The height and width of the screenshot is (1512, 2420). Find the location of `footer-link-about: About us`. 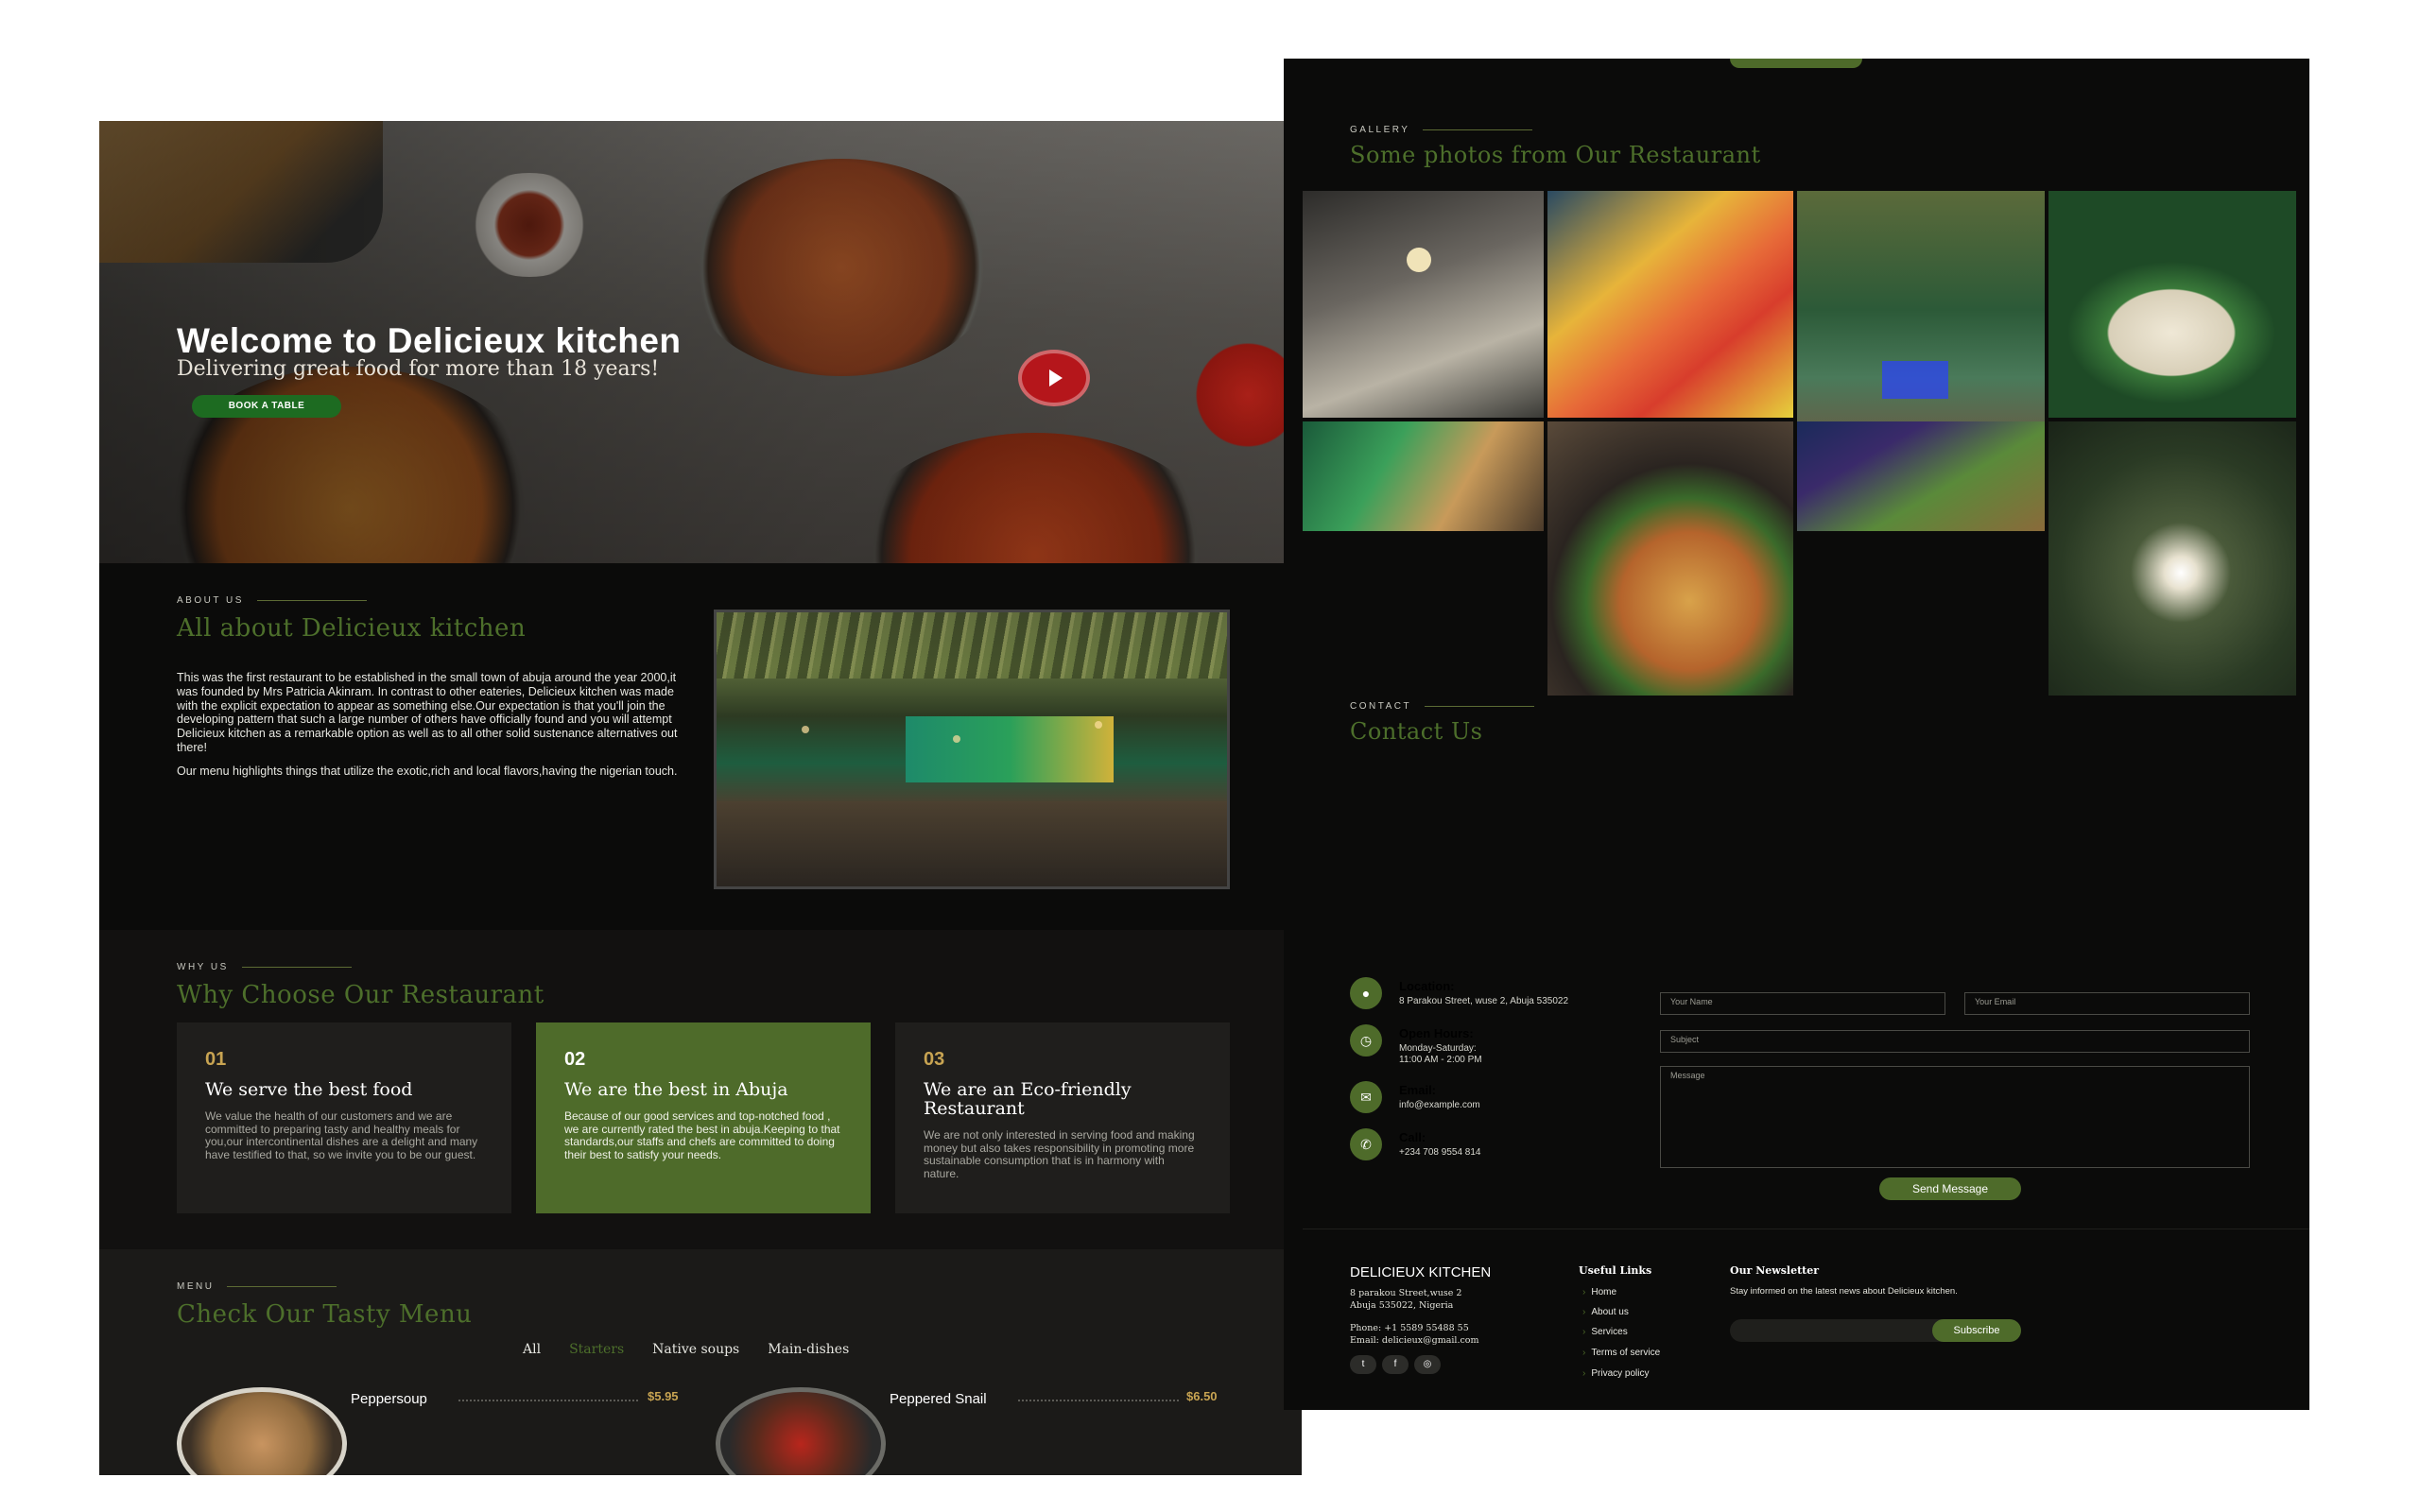

footer-link-about: About us is located at coordinates (1605, 1312).